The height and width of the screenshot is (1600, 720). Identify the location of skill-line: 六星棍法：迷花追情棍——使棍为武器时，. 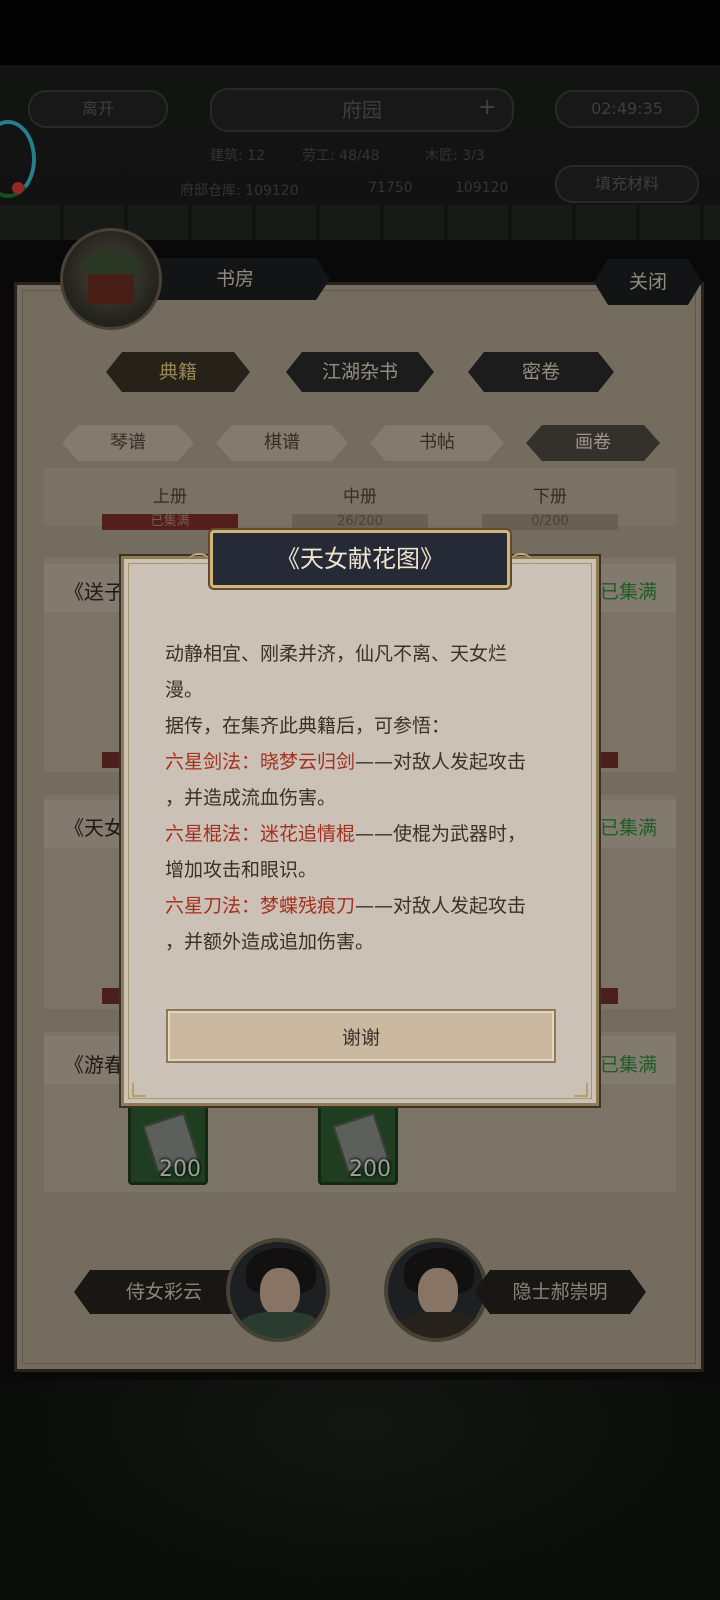
(365, 834).